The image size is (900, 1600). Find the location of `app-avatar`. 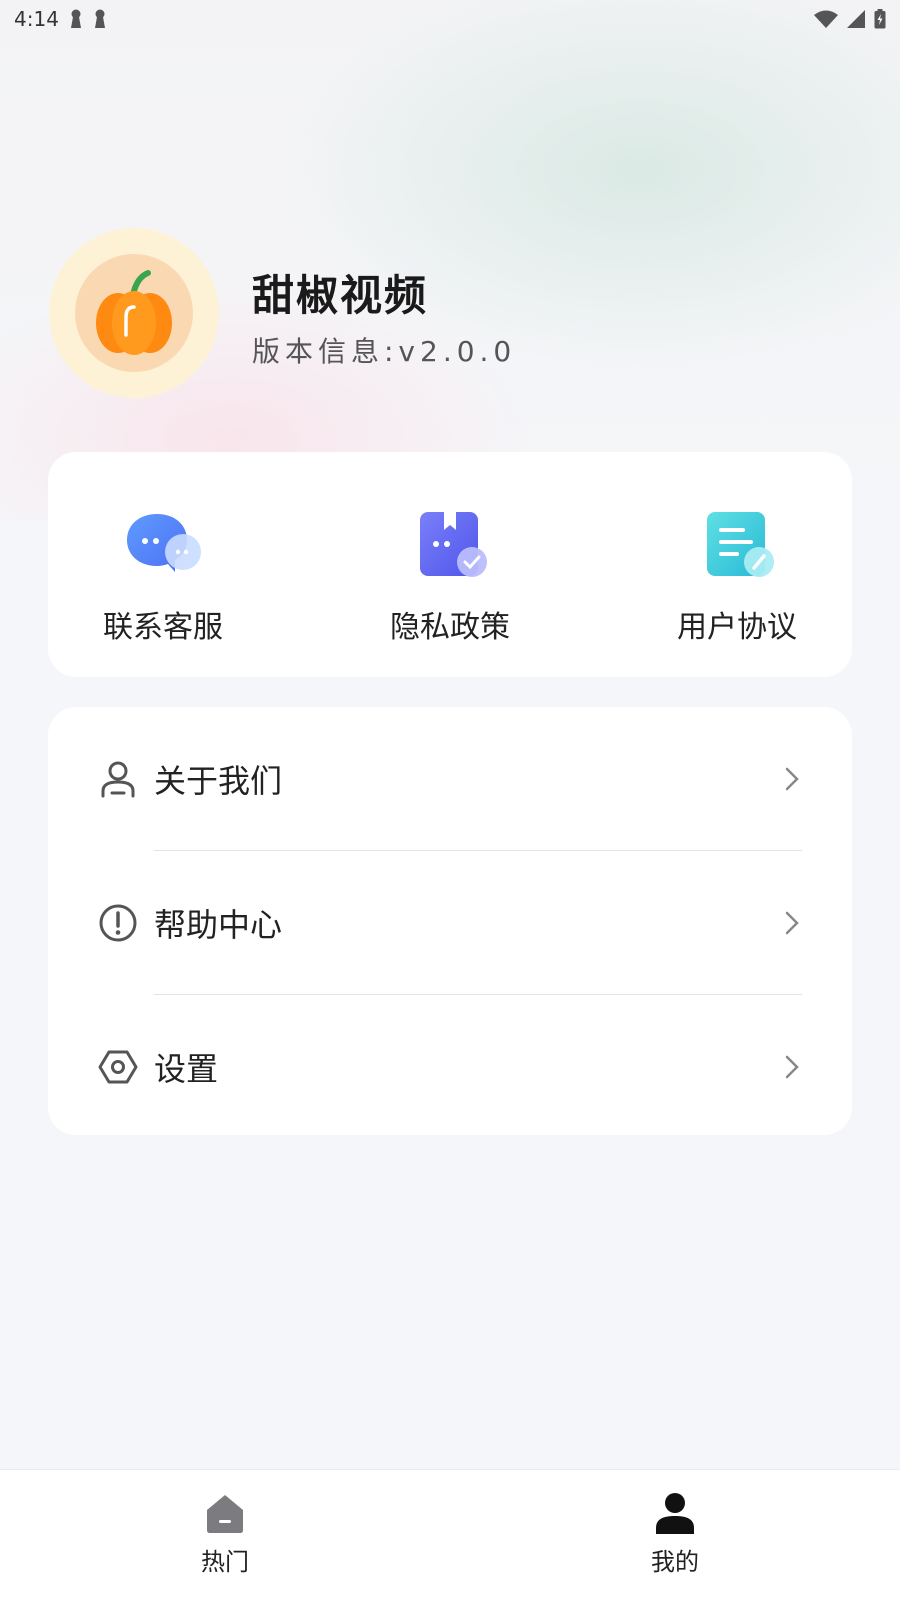

app-avatar is located at coordinates (134, 313).